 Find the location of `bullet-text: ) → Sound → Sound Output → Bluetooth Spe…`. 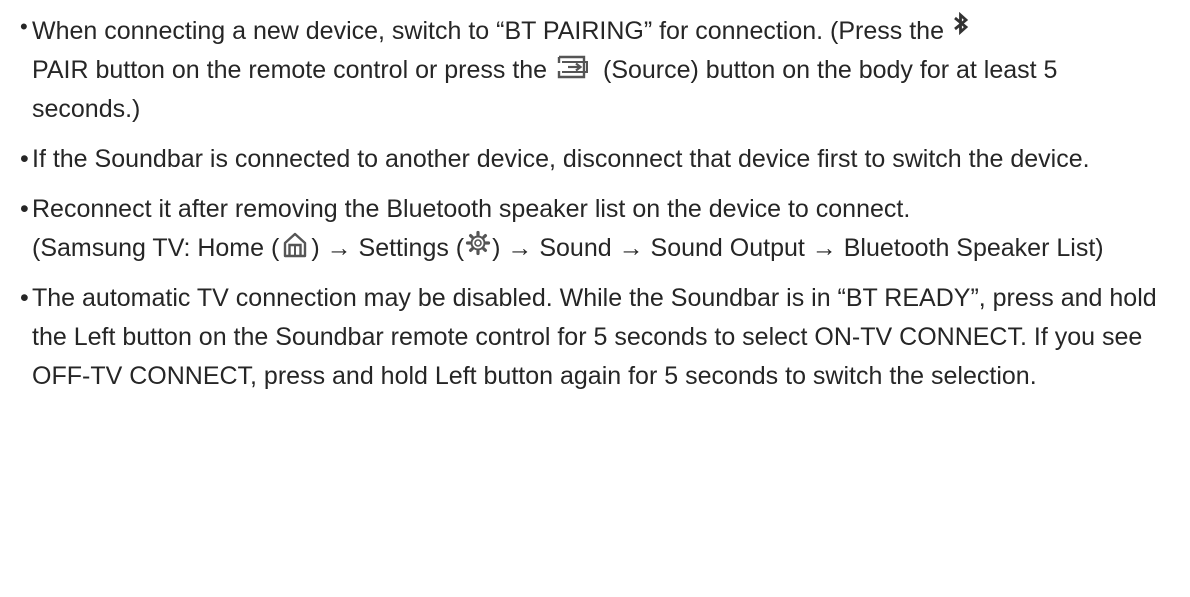

bullet-text: ) → Sound → Sound Output → Bluetooth Spe… is located at coordinates (798, 248).